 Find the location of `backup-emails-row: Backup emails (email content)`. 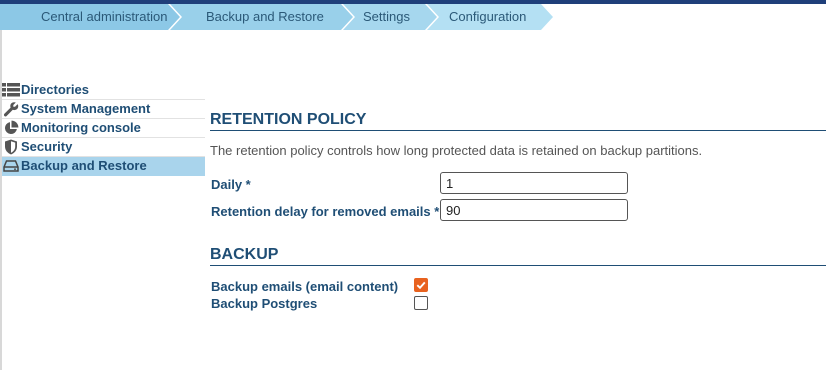

backup-emails-row: Backup emails (email content) is located at coordinates (518, 286).